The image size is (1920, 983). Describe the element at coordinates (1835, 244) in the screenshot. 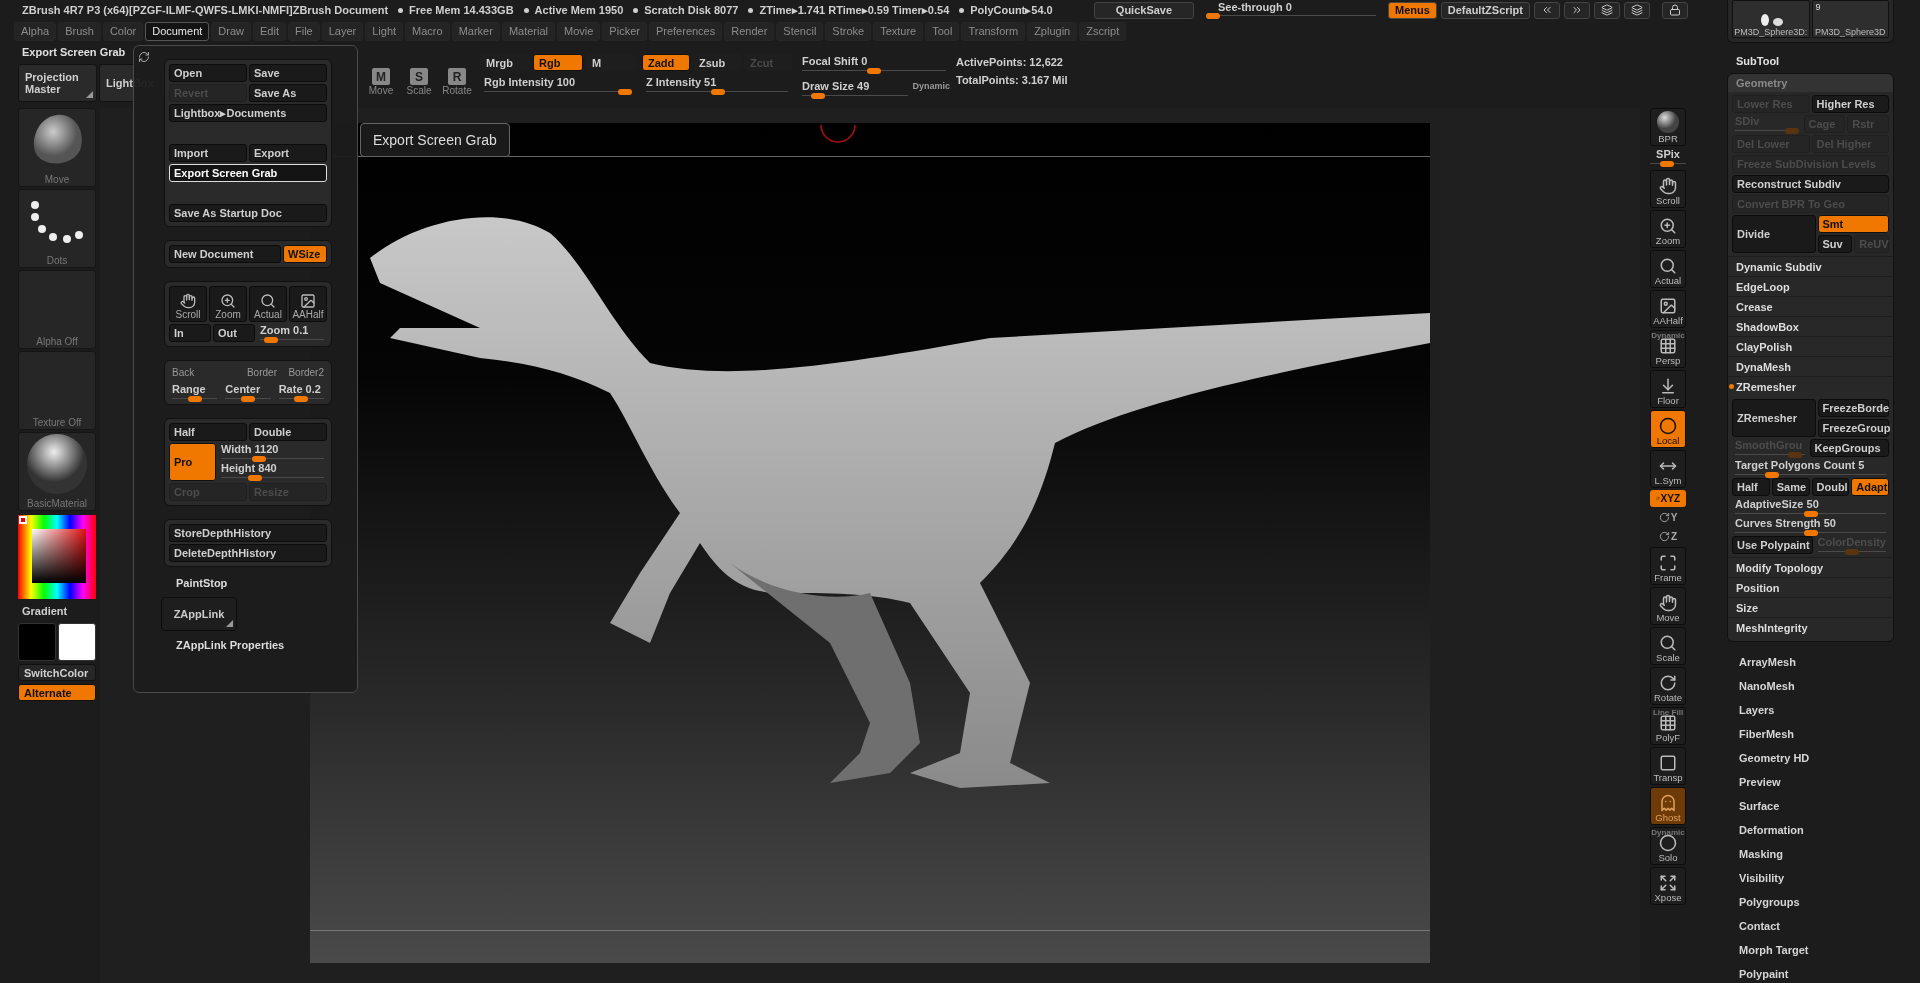

I see `menu-button: Suv` at that location.